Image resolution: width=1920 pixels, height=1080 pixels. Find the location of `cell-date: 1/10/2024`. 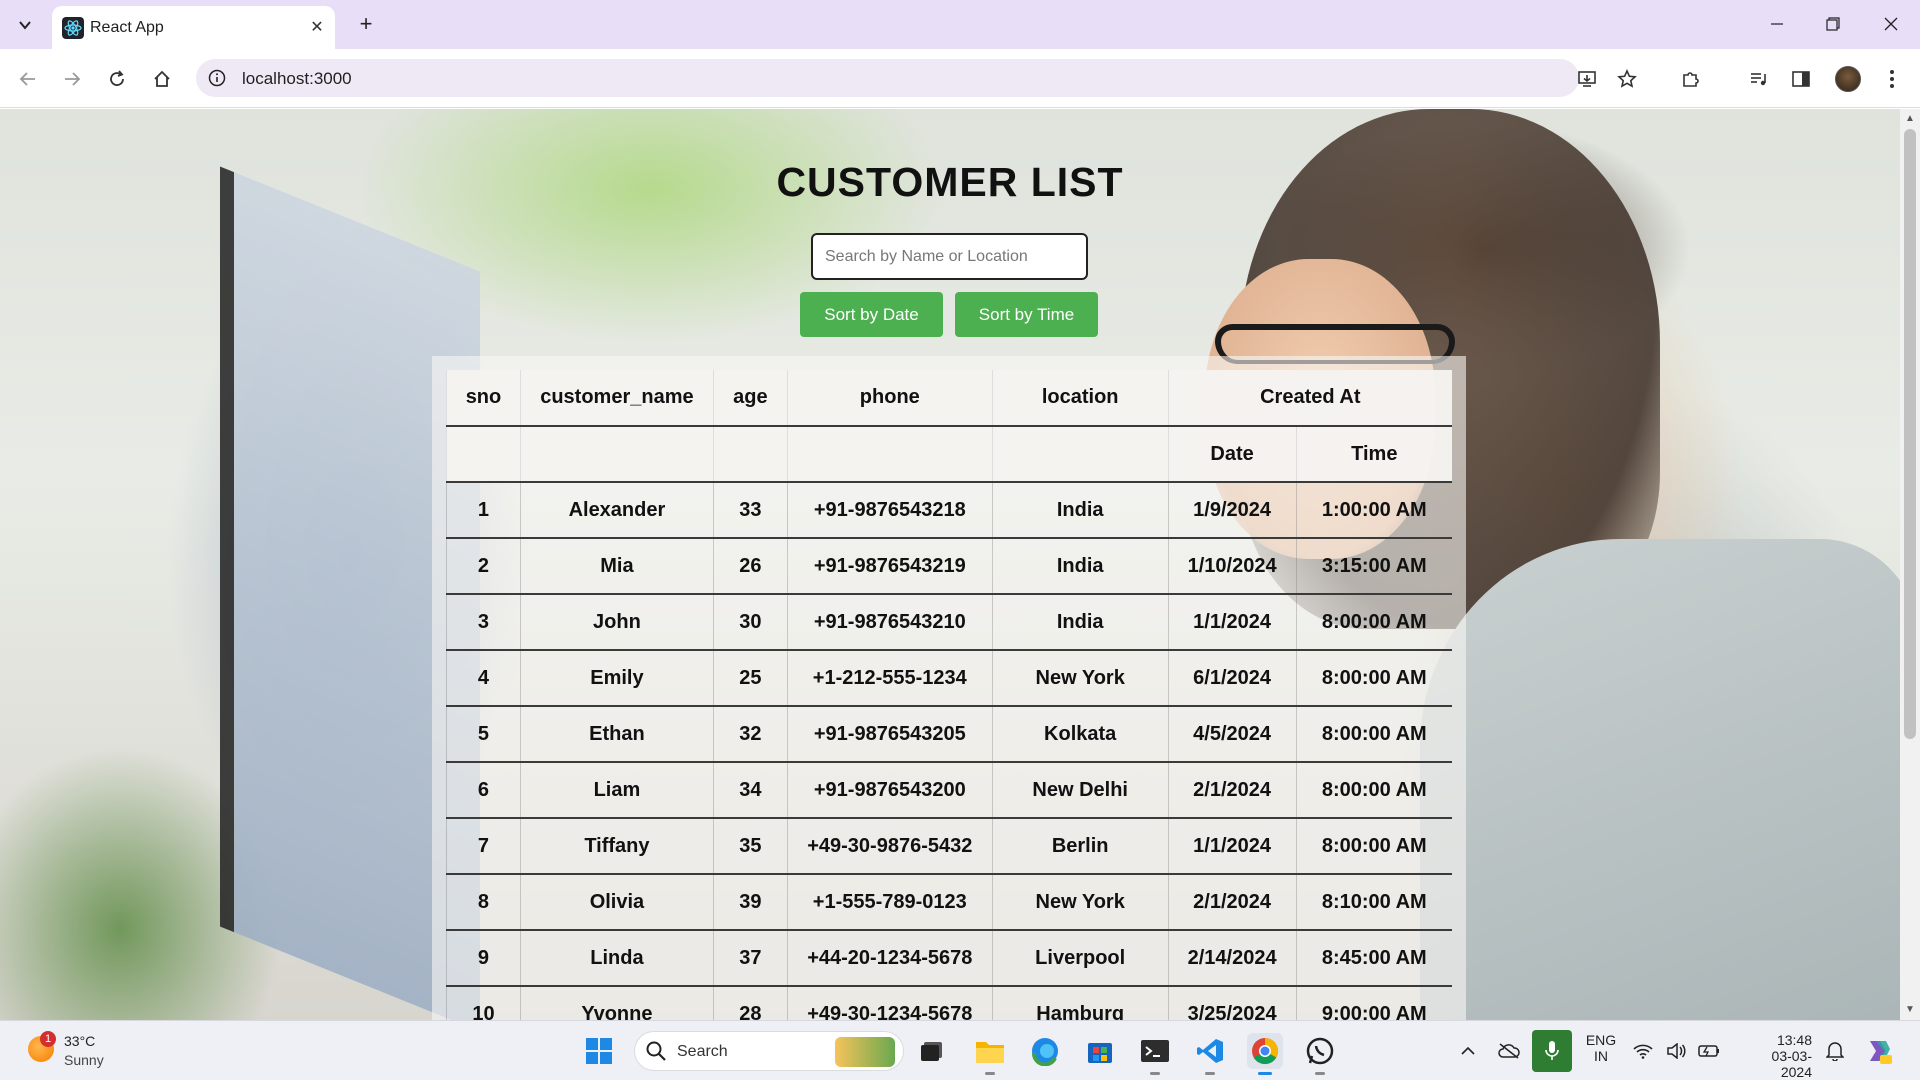

cell-date: 1/10/2024 is located at coordinates (1232, 566).